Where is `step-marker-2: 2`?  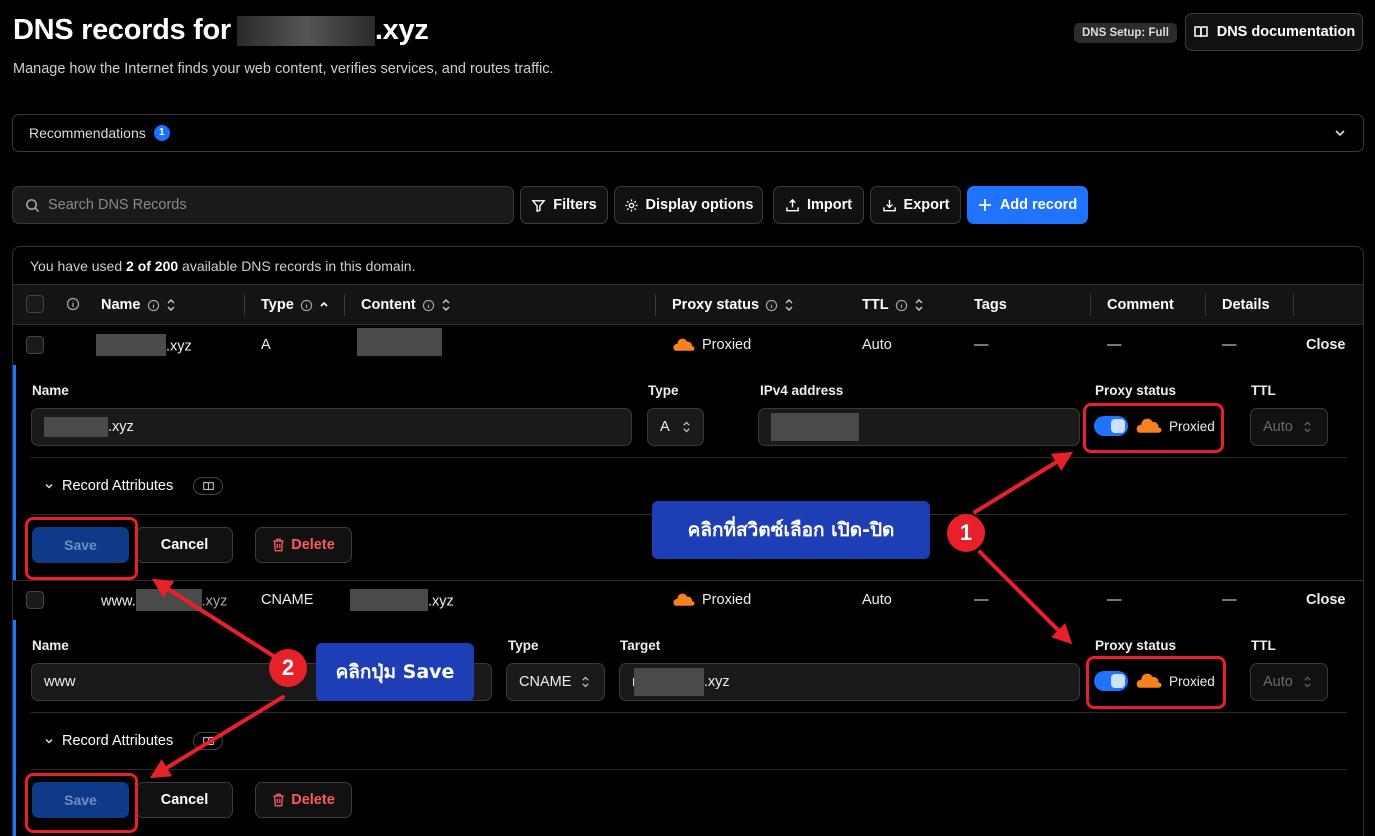 step-marker-2: 2 is located at coordinates (288, 668).